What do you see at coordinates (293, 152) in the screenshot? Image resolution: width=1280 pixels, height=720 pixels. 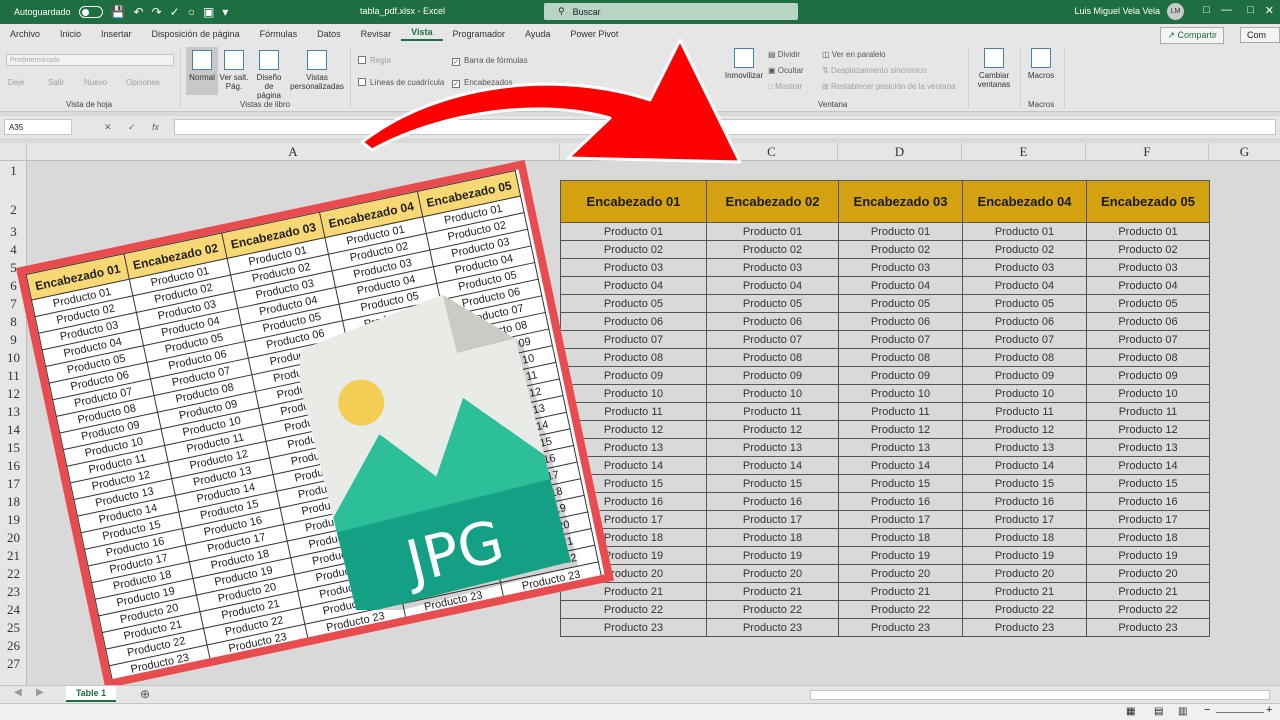 I see `column-header-a: A` at bounding box center [293, 152].